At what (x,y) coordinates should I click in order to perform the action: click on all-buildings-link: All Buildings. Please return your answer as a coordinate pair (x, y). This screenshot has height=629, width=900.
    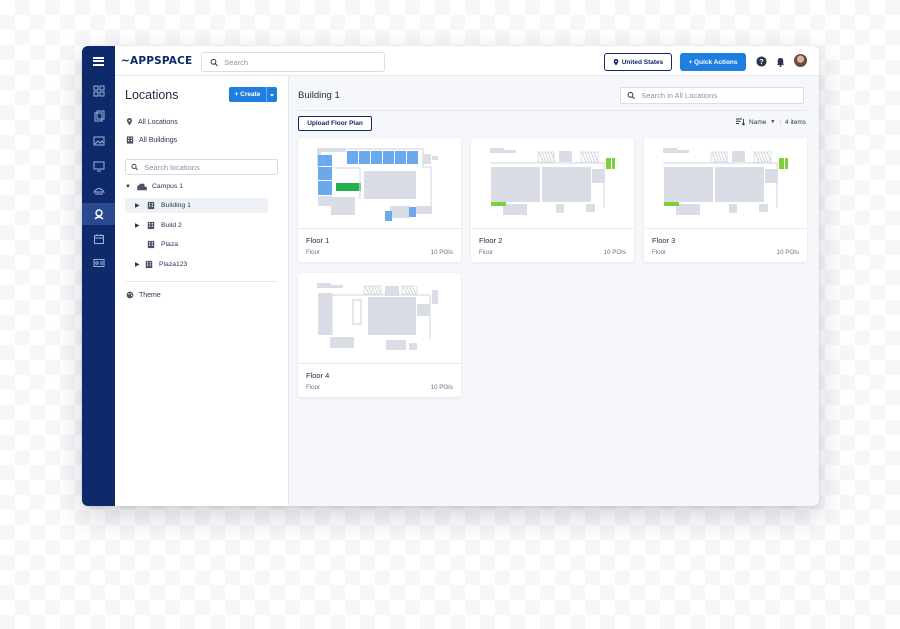
    Looking at the image, I should click on (151, 140).